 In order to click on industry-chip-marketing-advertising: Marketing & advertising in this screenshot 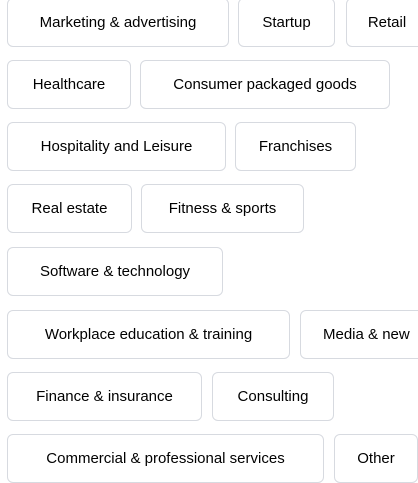, I will do `click(118, 23)`.